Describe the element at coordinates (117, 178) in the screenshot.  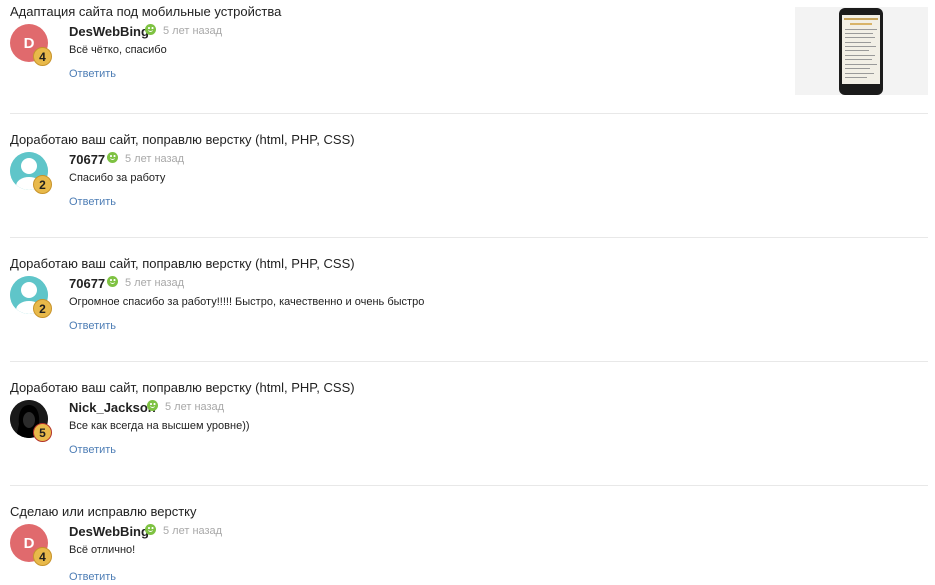
I see `review-text: Спасибо за работу` at that location.